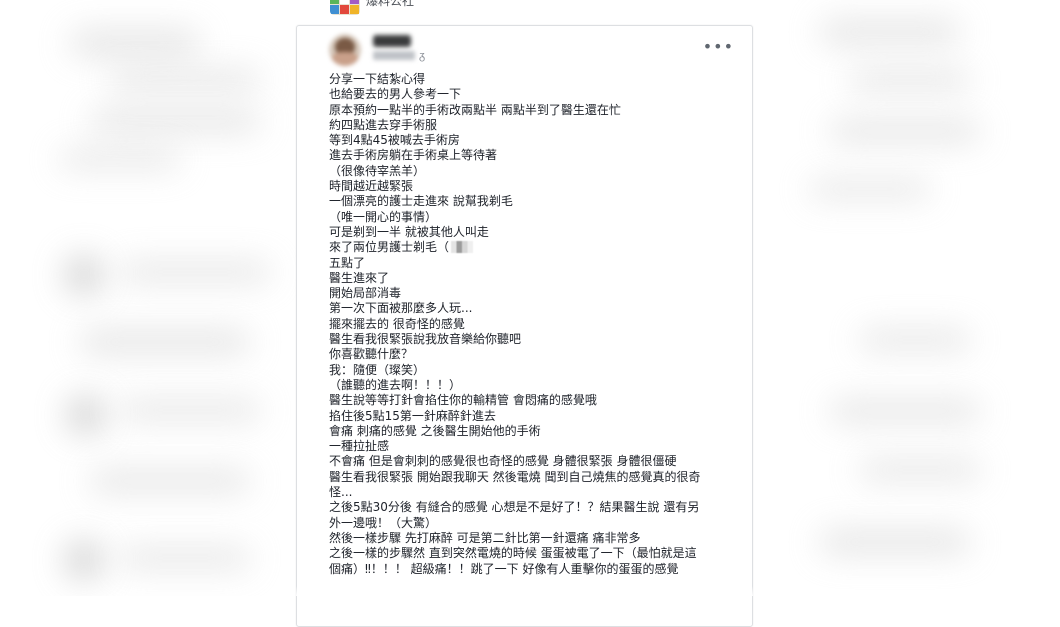 The height and width of the screenshot is (627, 1060). Describe the element at coordinates (514, 507) in the screenshot. I see `post-line: 之後5點30分後 有縫合的感覺 心想是不是好了！？結果醫生說 還有另` at that location.